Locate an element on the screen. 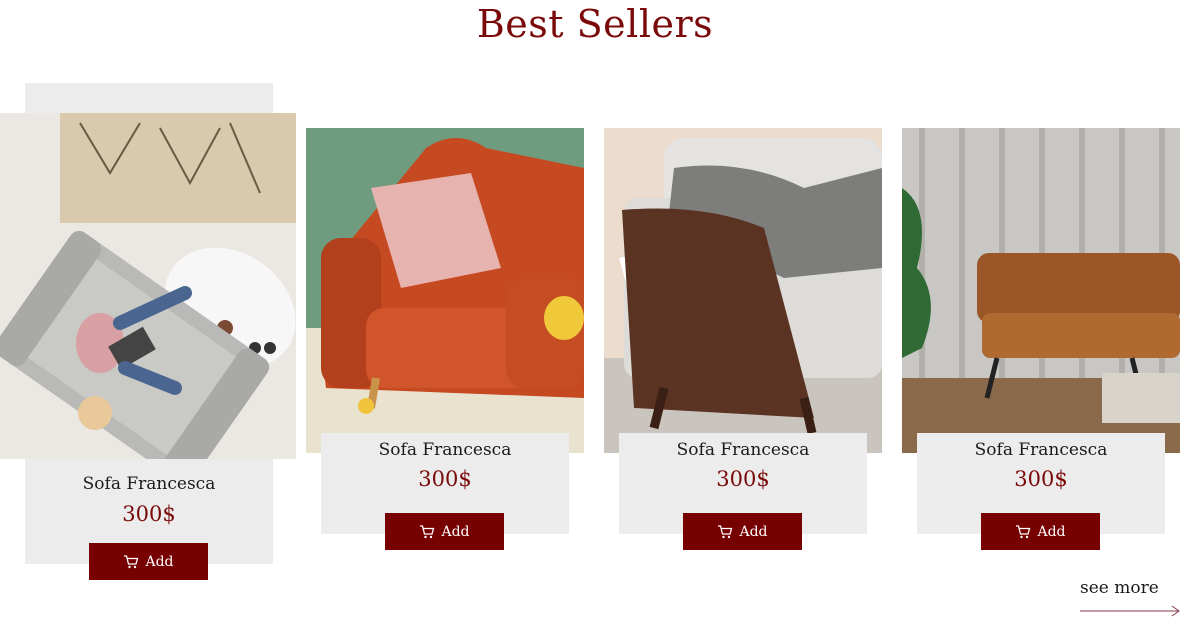 The image size is (1181, 622). see-more-label: see more is located at coordinates (1119, 588).